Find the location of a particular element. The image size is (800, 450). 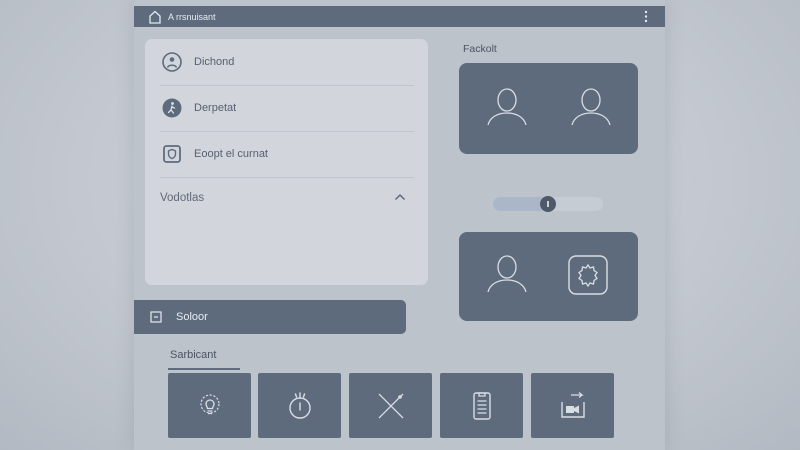

clipboard-icon is located at coordinates (481, 405).